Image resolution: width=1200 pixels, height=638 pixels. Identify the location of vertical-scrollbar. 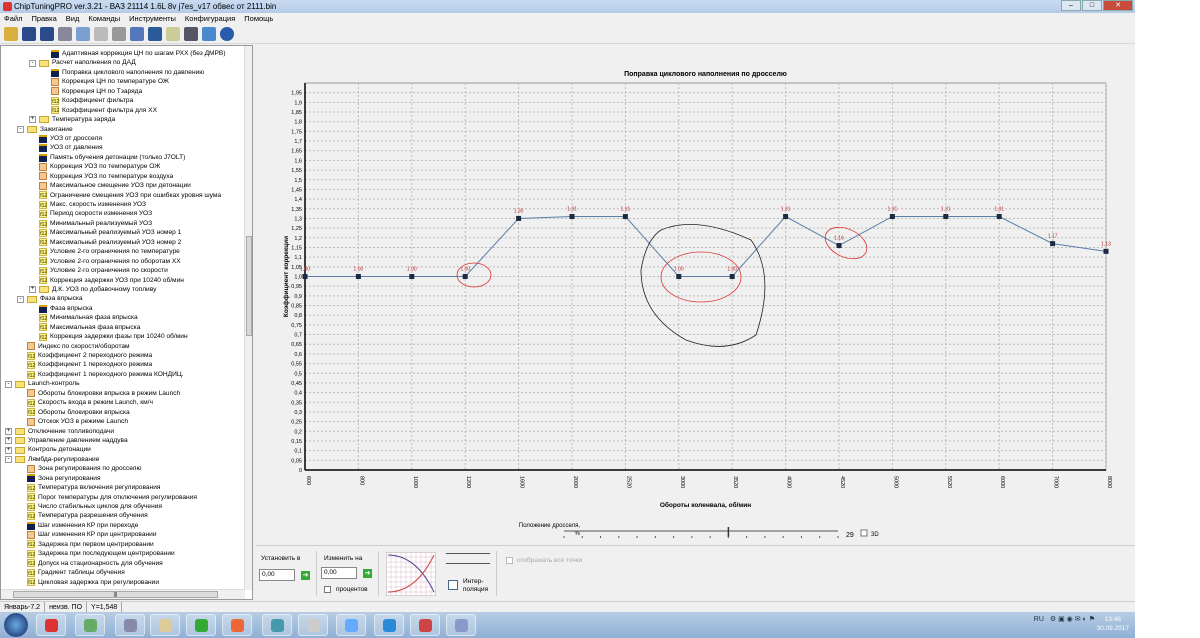
(248, 318).